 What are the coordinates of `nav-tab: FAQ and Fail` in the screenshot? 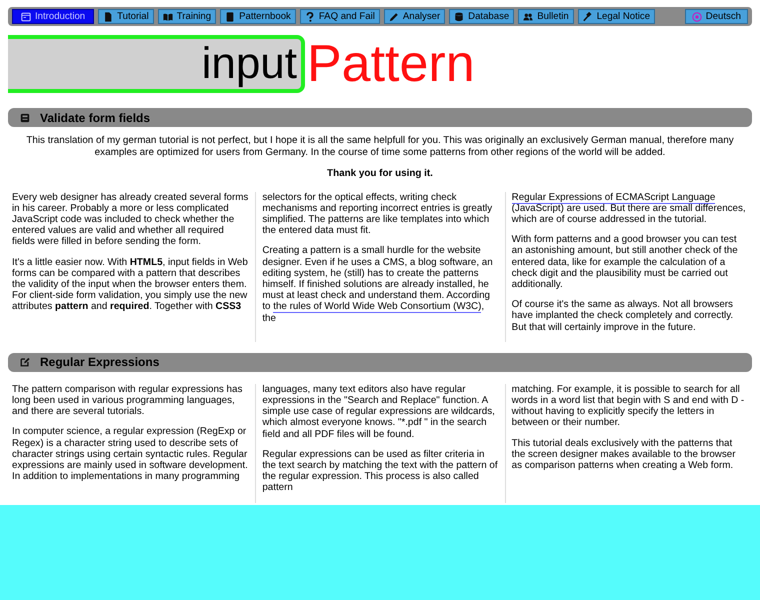 It's located at (340, 16).